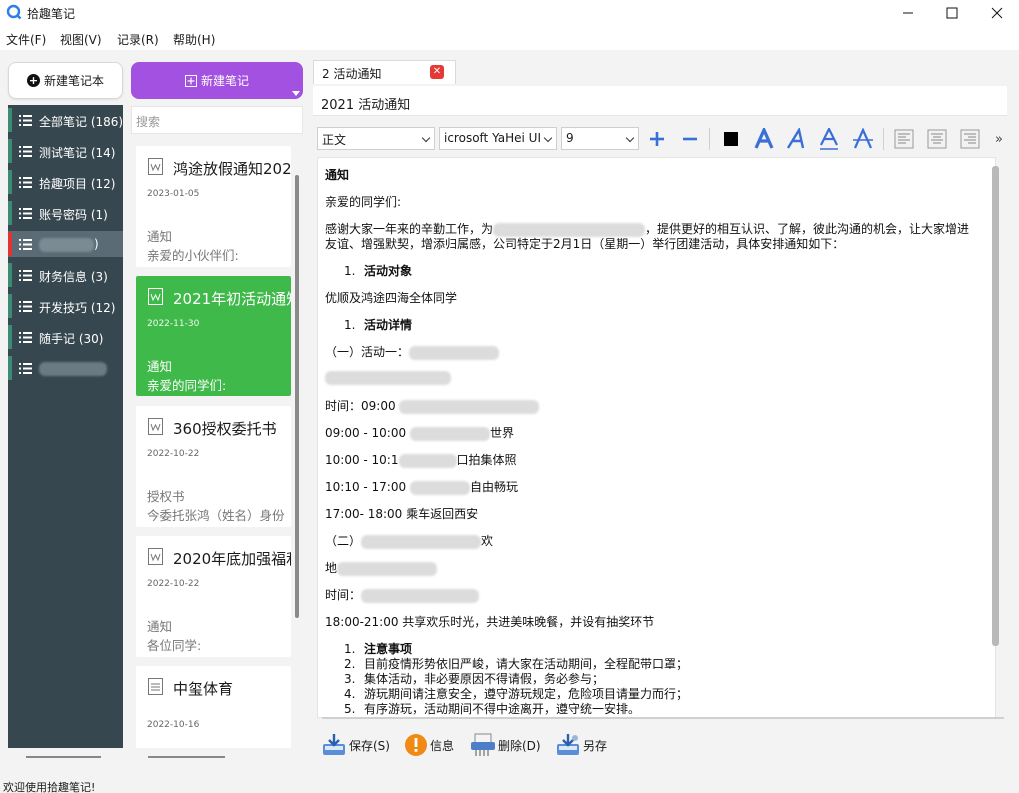  What do you see at coordinates (581, 745) in the screenshot?
I see `save-as-button: 另存` at bounding box center [581, 745].